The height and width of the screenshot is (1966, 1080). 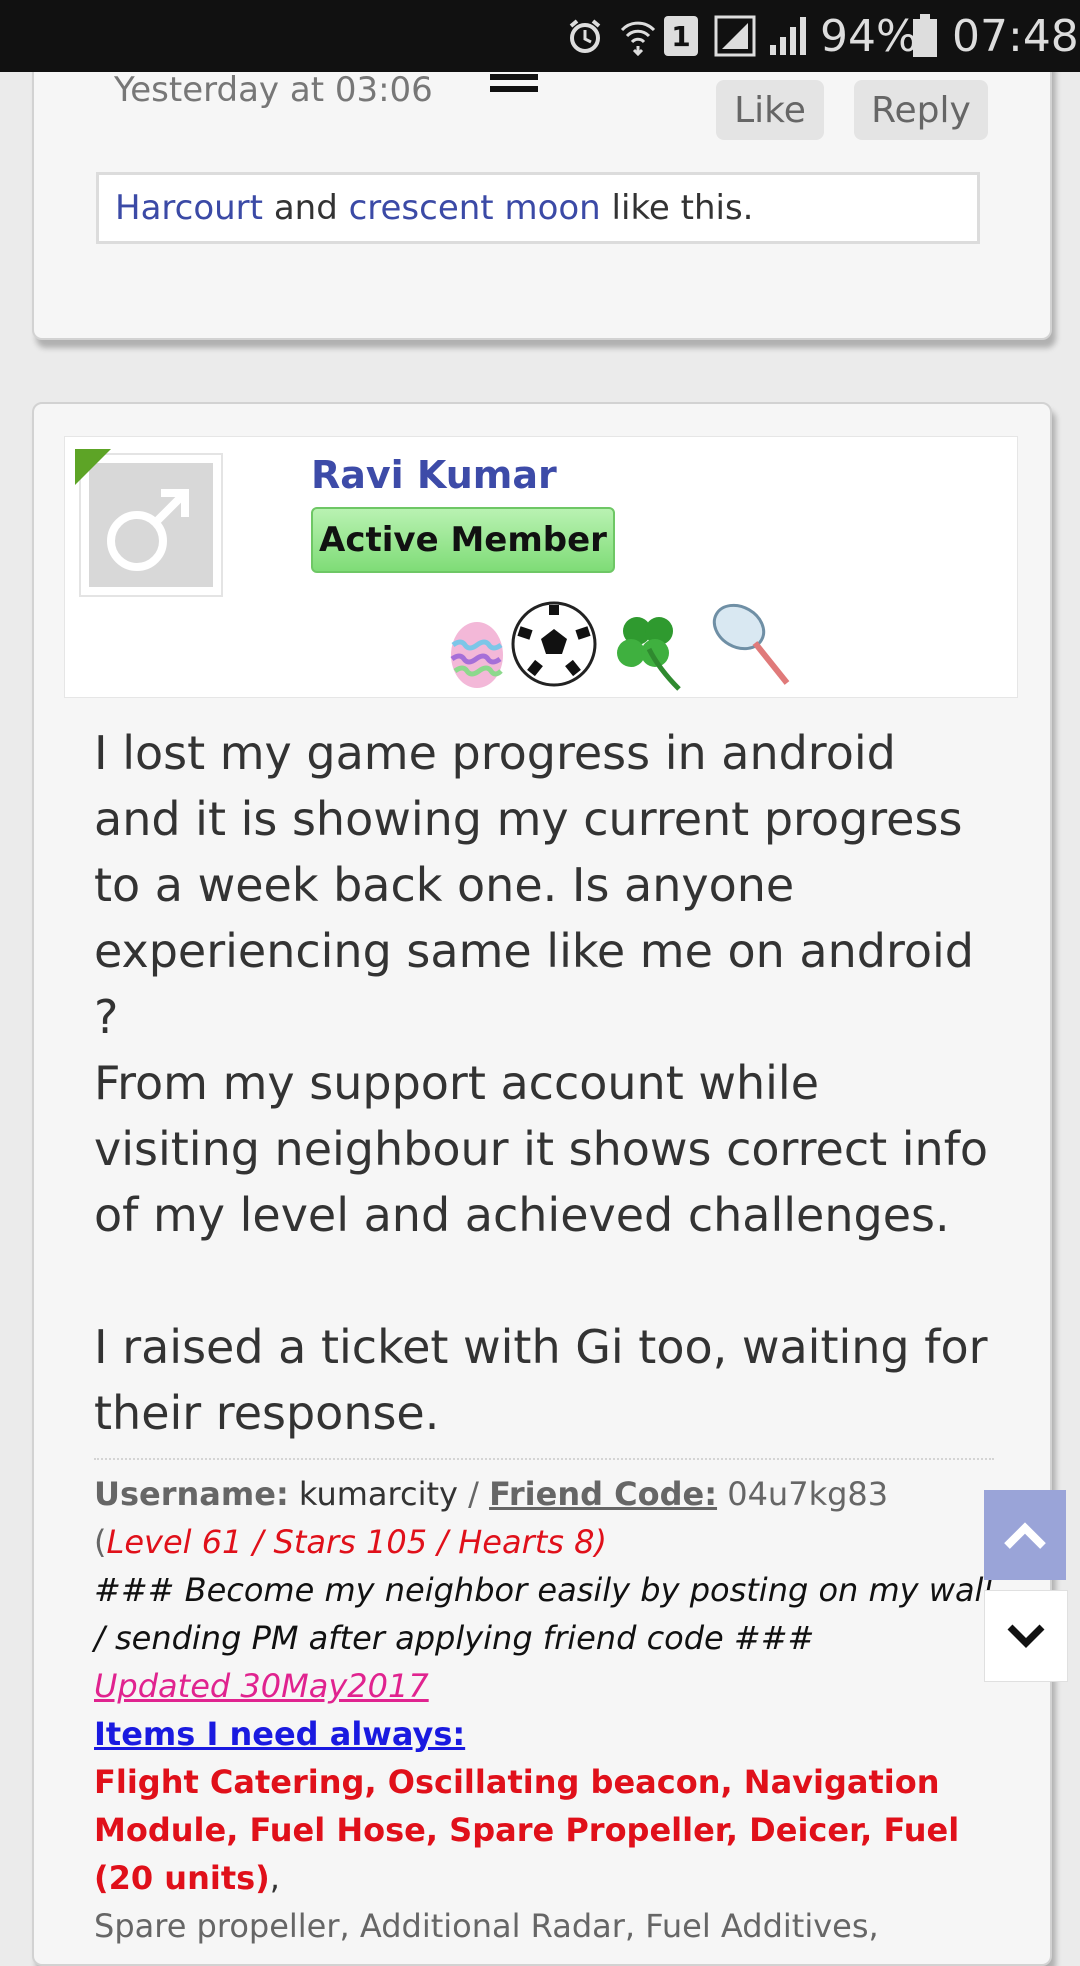 I want to click on easter-egg-icon, so click(x=477, y=655).